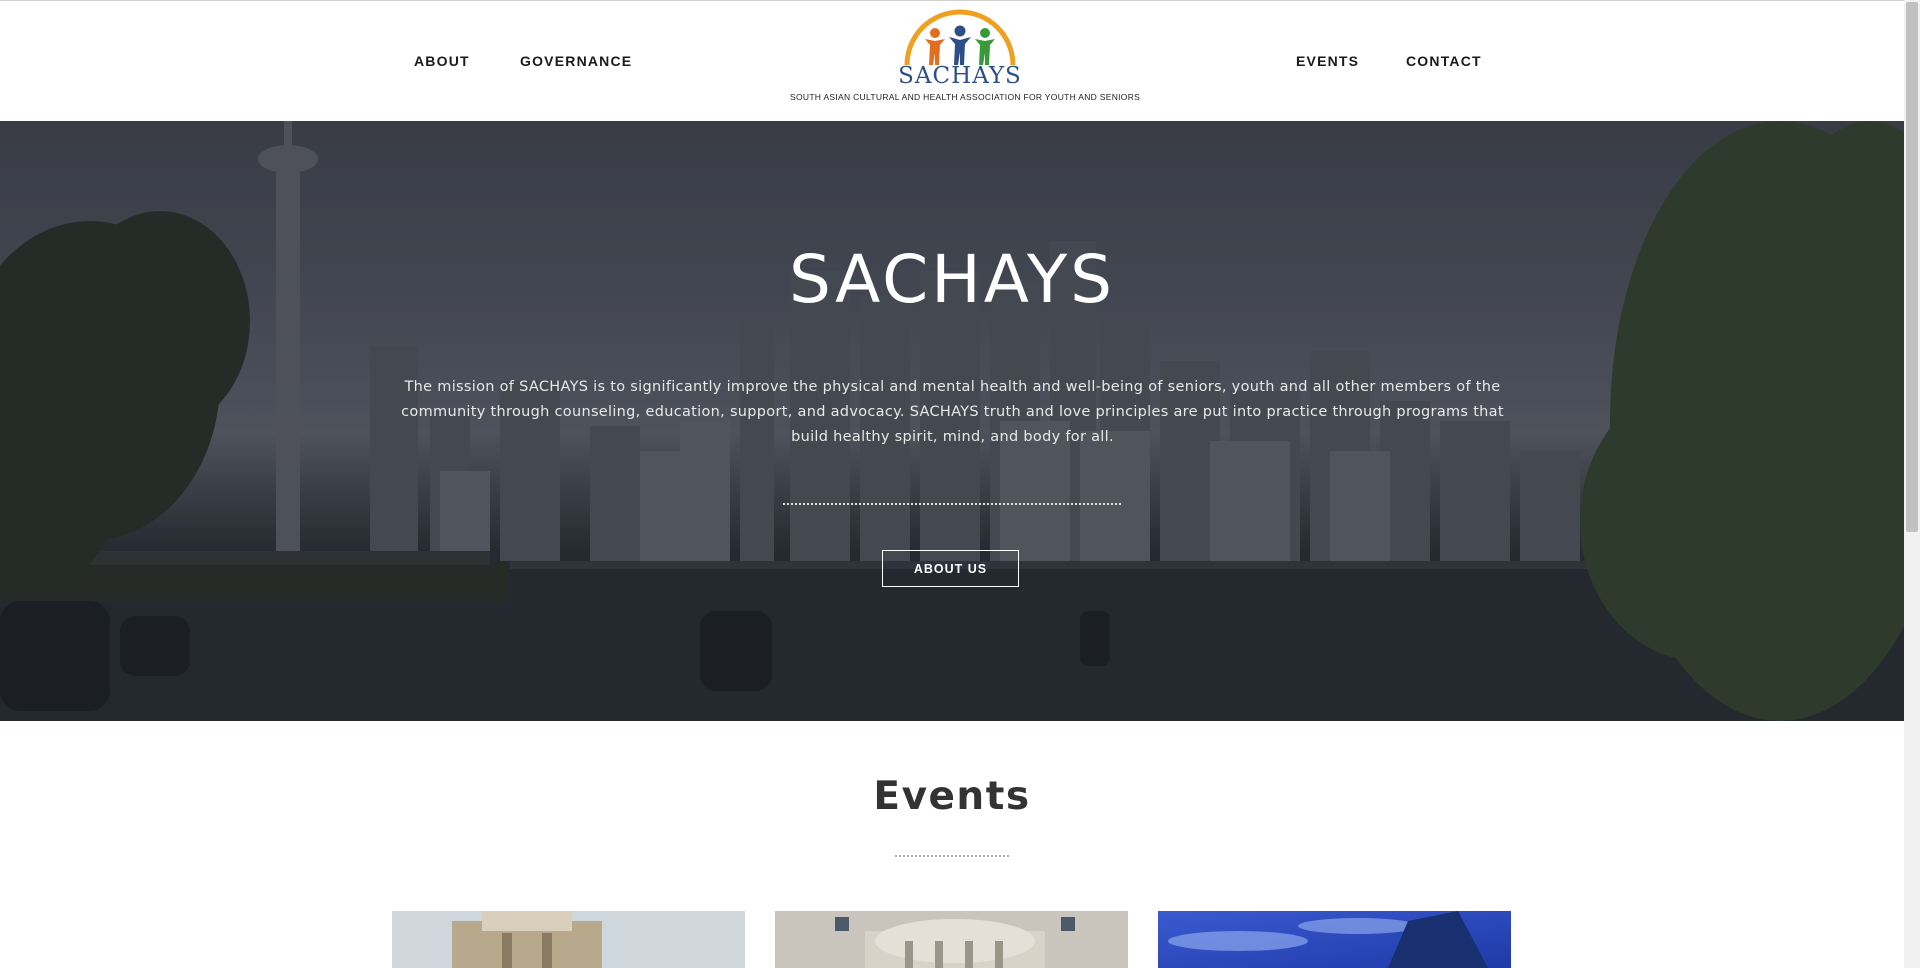  What do you see at coordinates (960, 37) in the screenshot?
I see `logo-figures-icon` at bounding box center [960, 37].